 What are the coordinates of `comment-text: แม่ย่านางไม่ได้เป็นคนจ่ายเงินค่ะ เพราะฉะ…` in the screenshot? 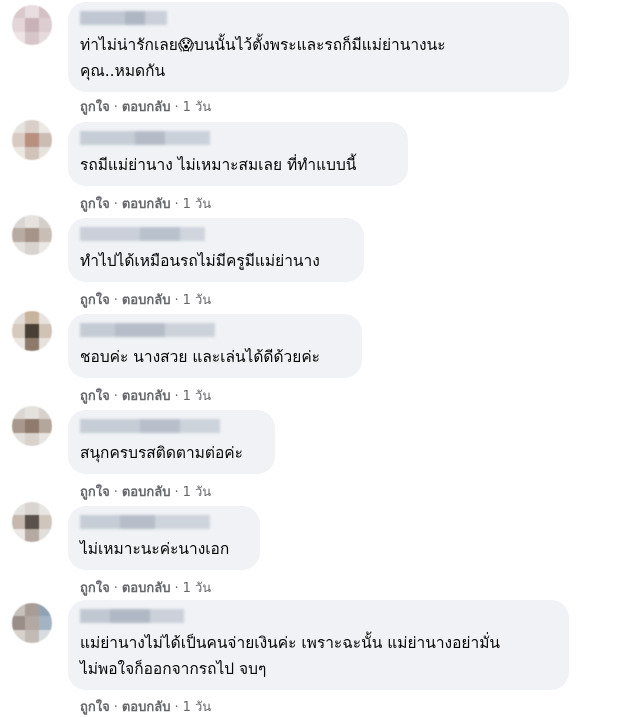 It's located at (290, 656).